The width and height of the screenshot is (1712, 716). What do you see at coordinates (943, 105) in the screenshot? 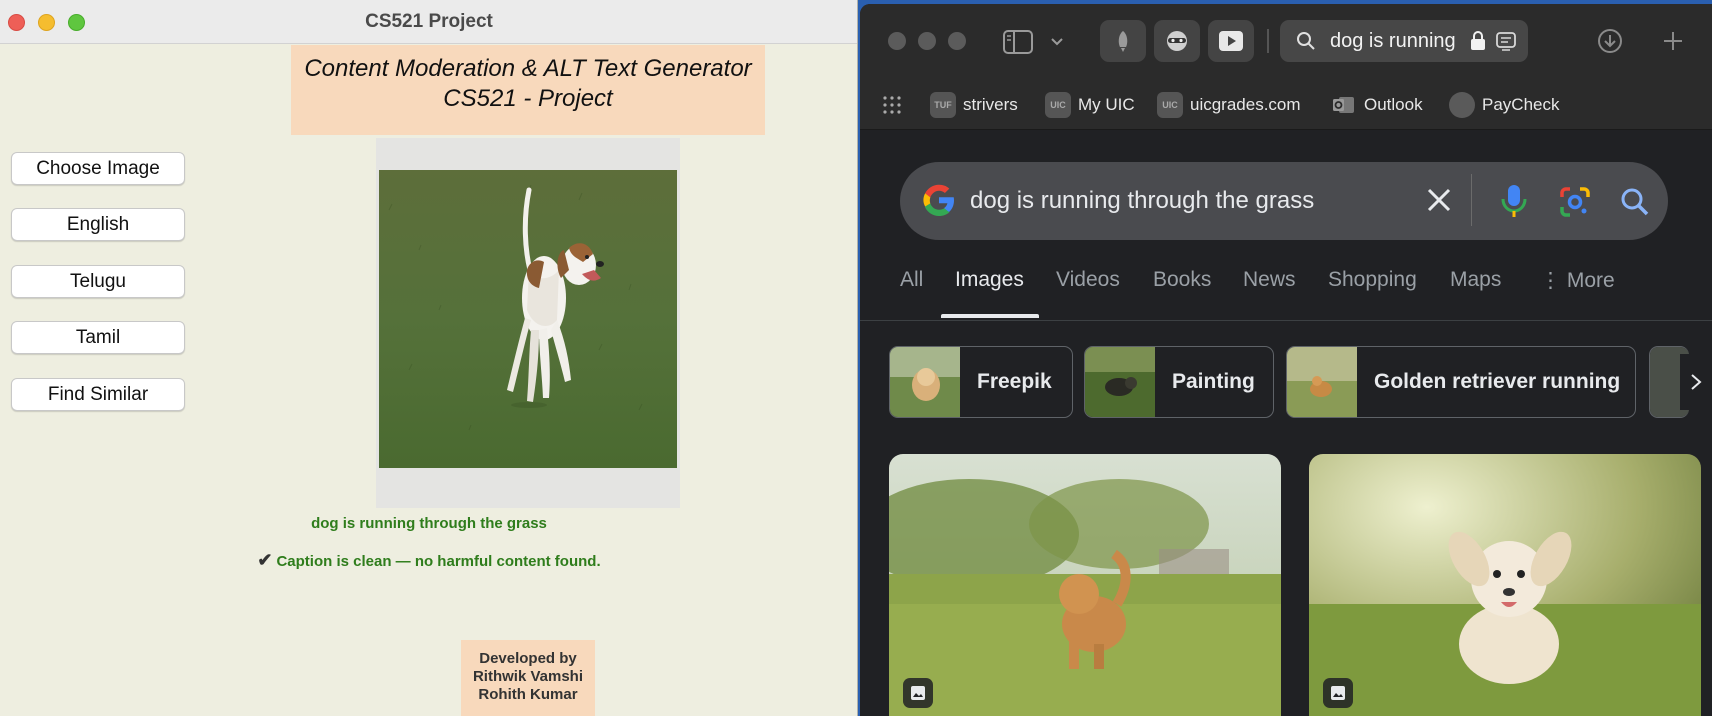
I see `bookmark-favicon: TUF` at bounding box center [943, 105].